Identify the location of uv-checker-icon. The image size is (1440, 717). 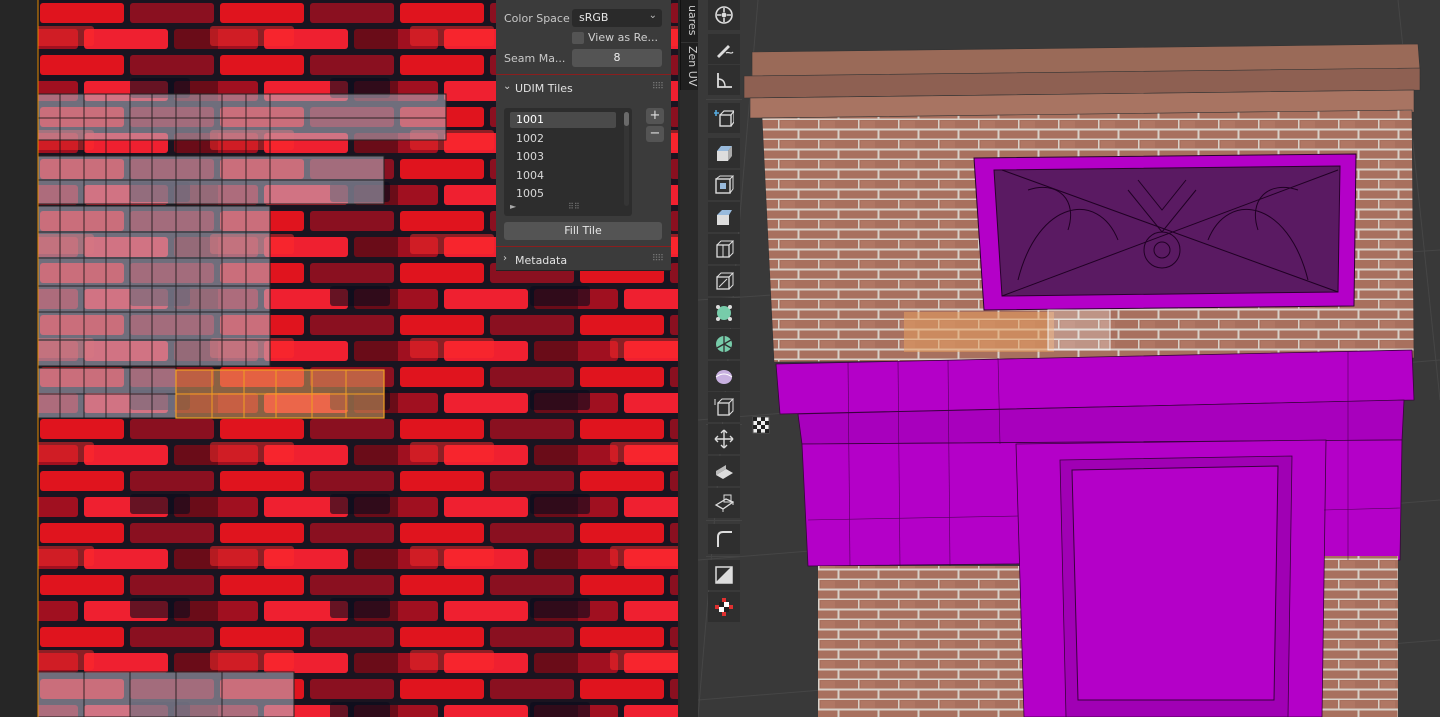
(724, 575).